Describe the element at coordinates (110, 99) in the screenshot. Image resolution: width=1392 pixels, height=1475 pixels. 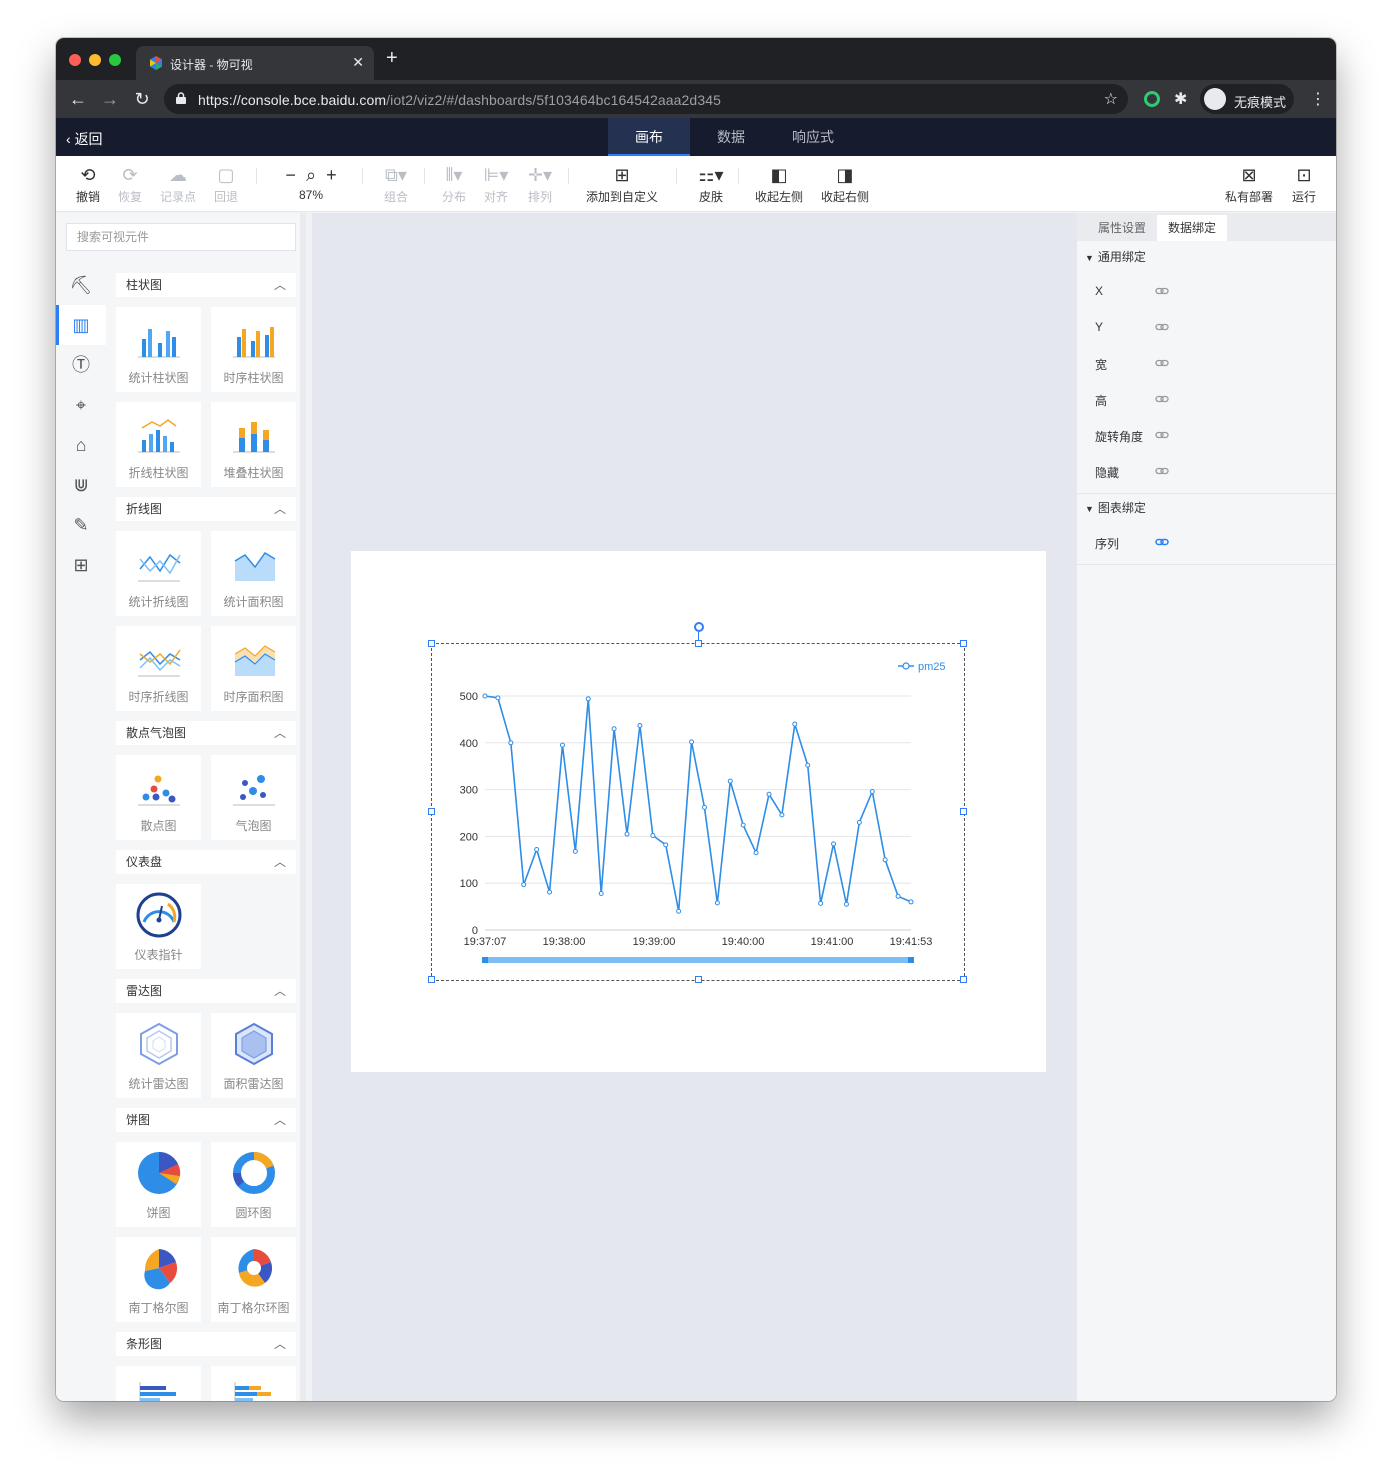
I see `forward-arrow-icon: →` at that location.